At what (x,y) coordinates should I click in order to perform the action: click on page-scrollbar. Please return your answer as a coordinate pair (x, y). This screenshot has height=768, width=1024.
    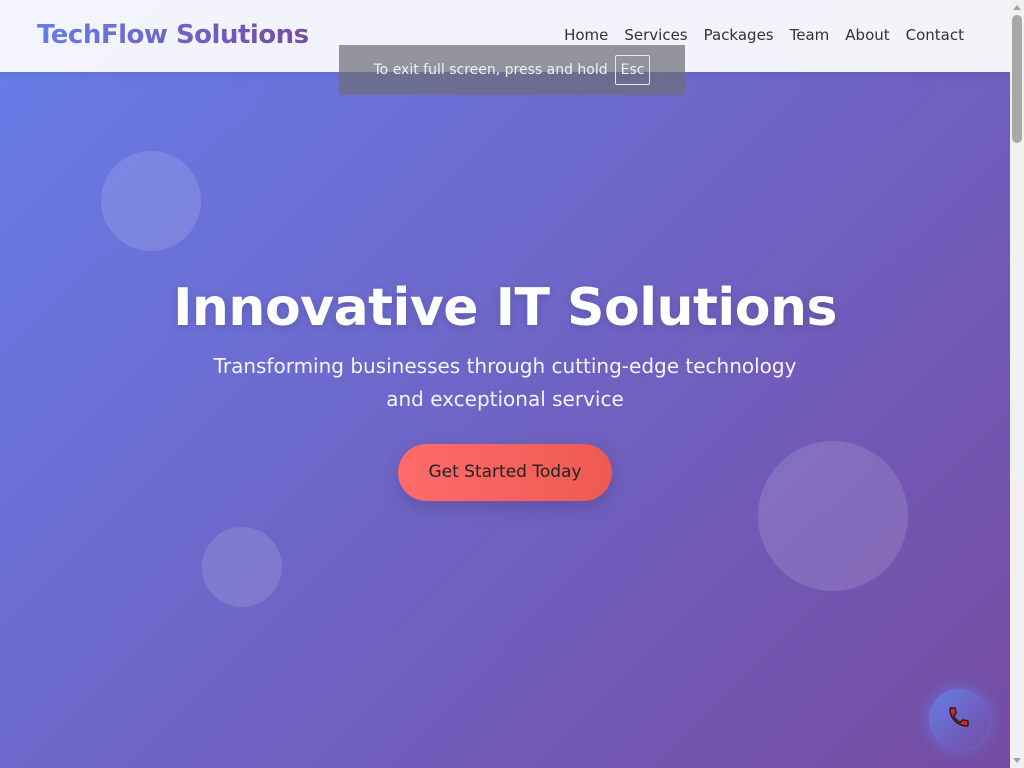
    Looking at the image, I should click on (1017, 384).